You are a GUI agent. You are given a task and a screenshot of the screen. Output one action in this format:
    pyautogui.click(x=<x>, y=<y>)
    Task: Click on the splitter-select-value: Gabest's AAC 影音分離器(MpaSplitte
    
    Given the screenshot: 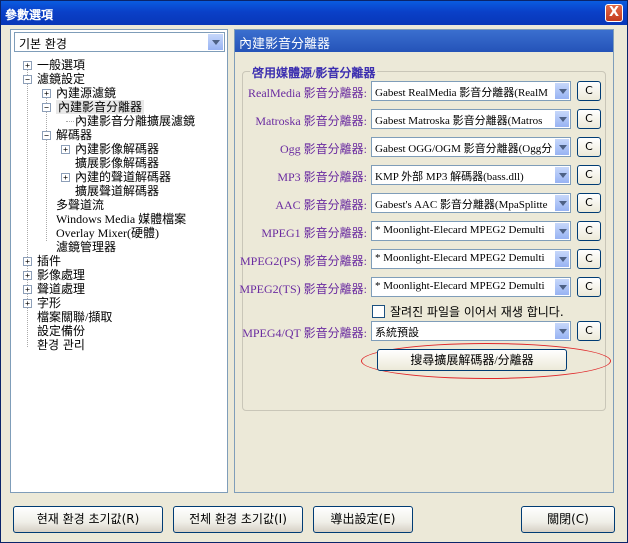 What is the action you would take?
    pyautogui.click(x=461, y=205)
    